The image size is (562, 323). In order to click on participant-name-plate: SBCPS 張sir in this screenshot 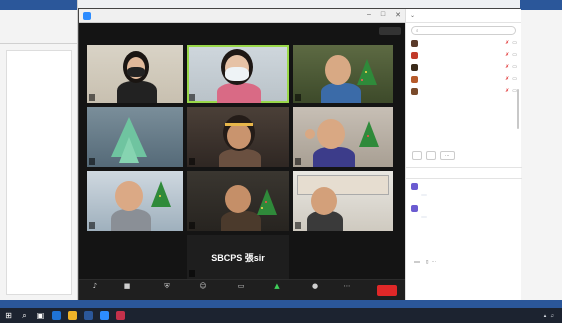, I will do `click(238, 257)`.